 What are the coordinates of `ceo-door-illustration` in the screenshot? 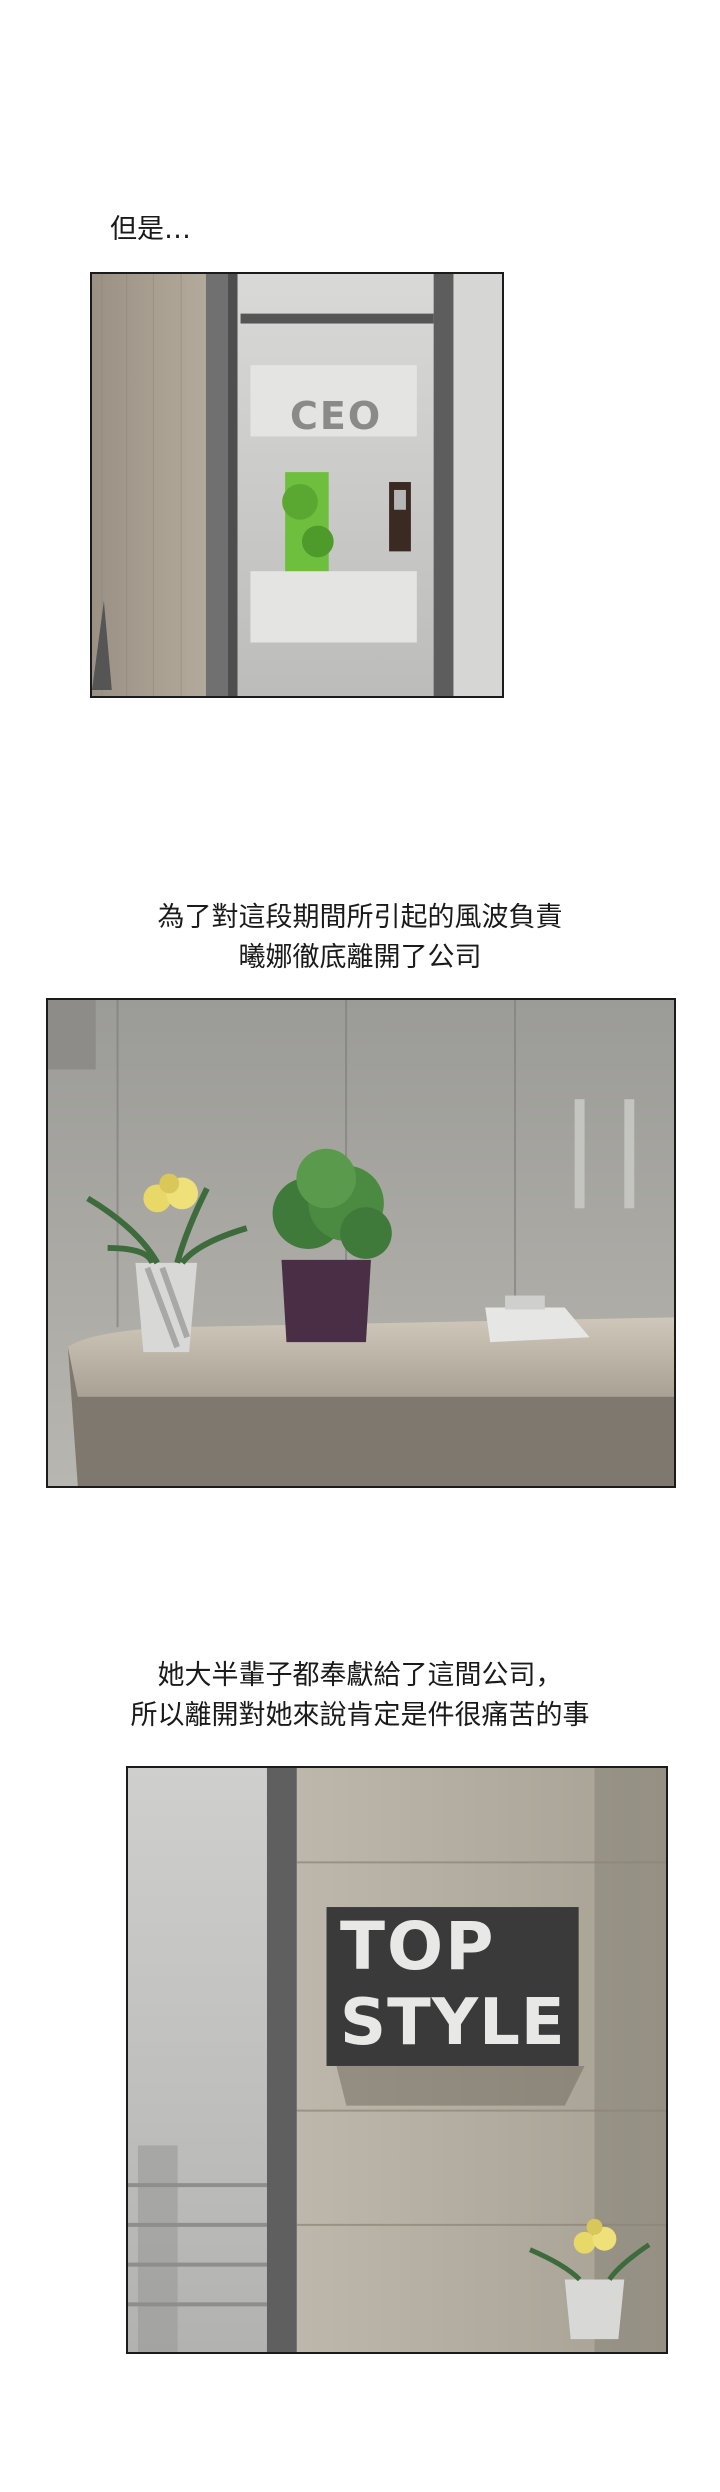 It's located at (297, 485).